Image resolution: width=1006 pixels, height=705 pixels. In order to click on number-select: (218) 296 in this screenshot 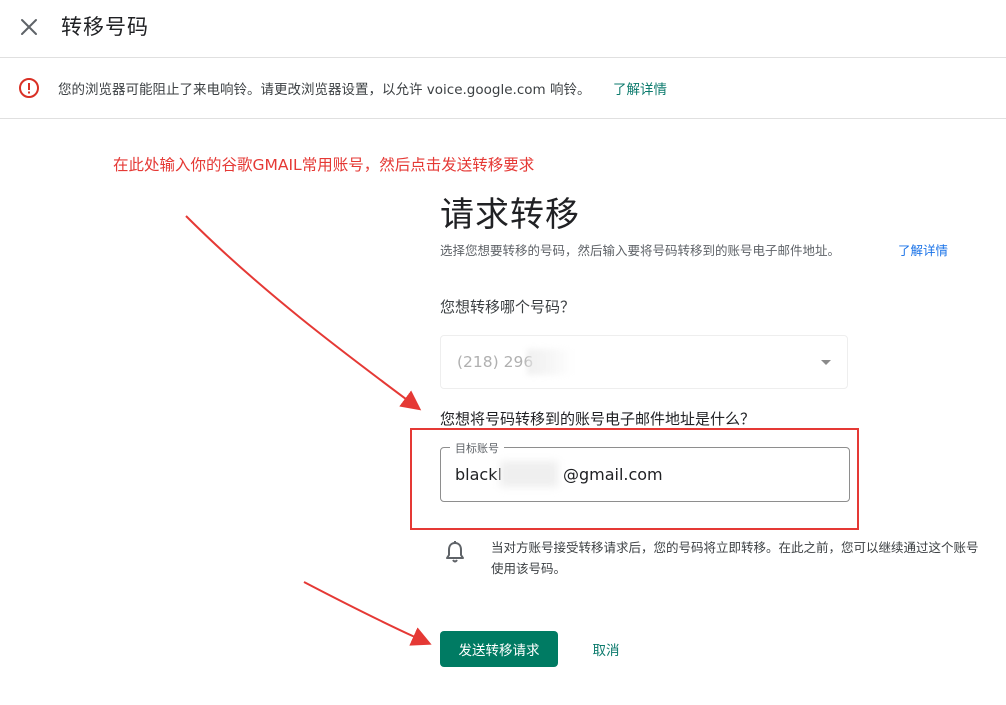, I will do `click(644, 362)`.